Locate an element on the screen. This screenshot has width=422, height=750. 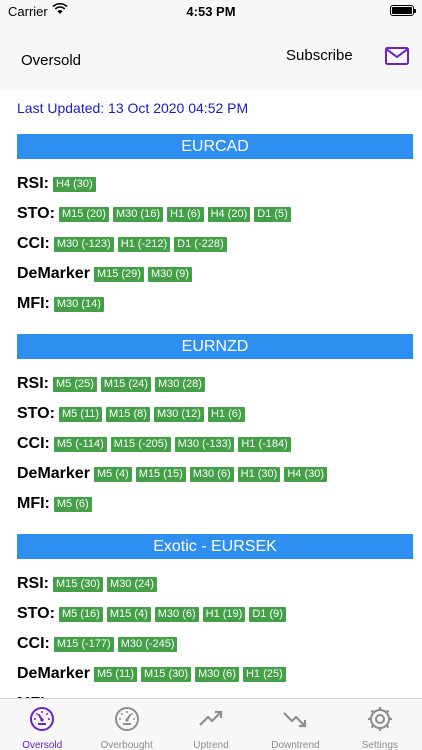
tab-overbought: Overbought is located at coordinates (126, 724).